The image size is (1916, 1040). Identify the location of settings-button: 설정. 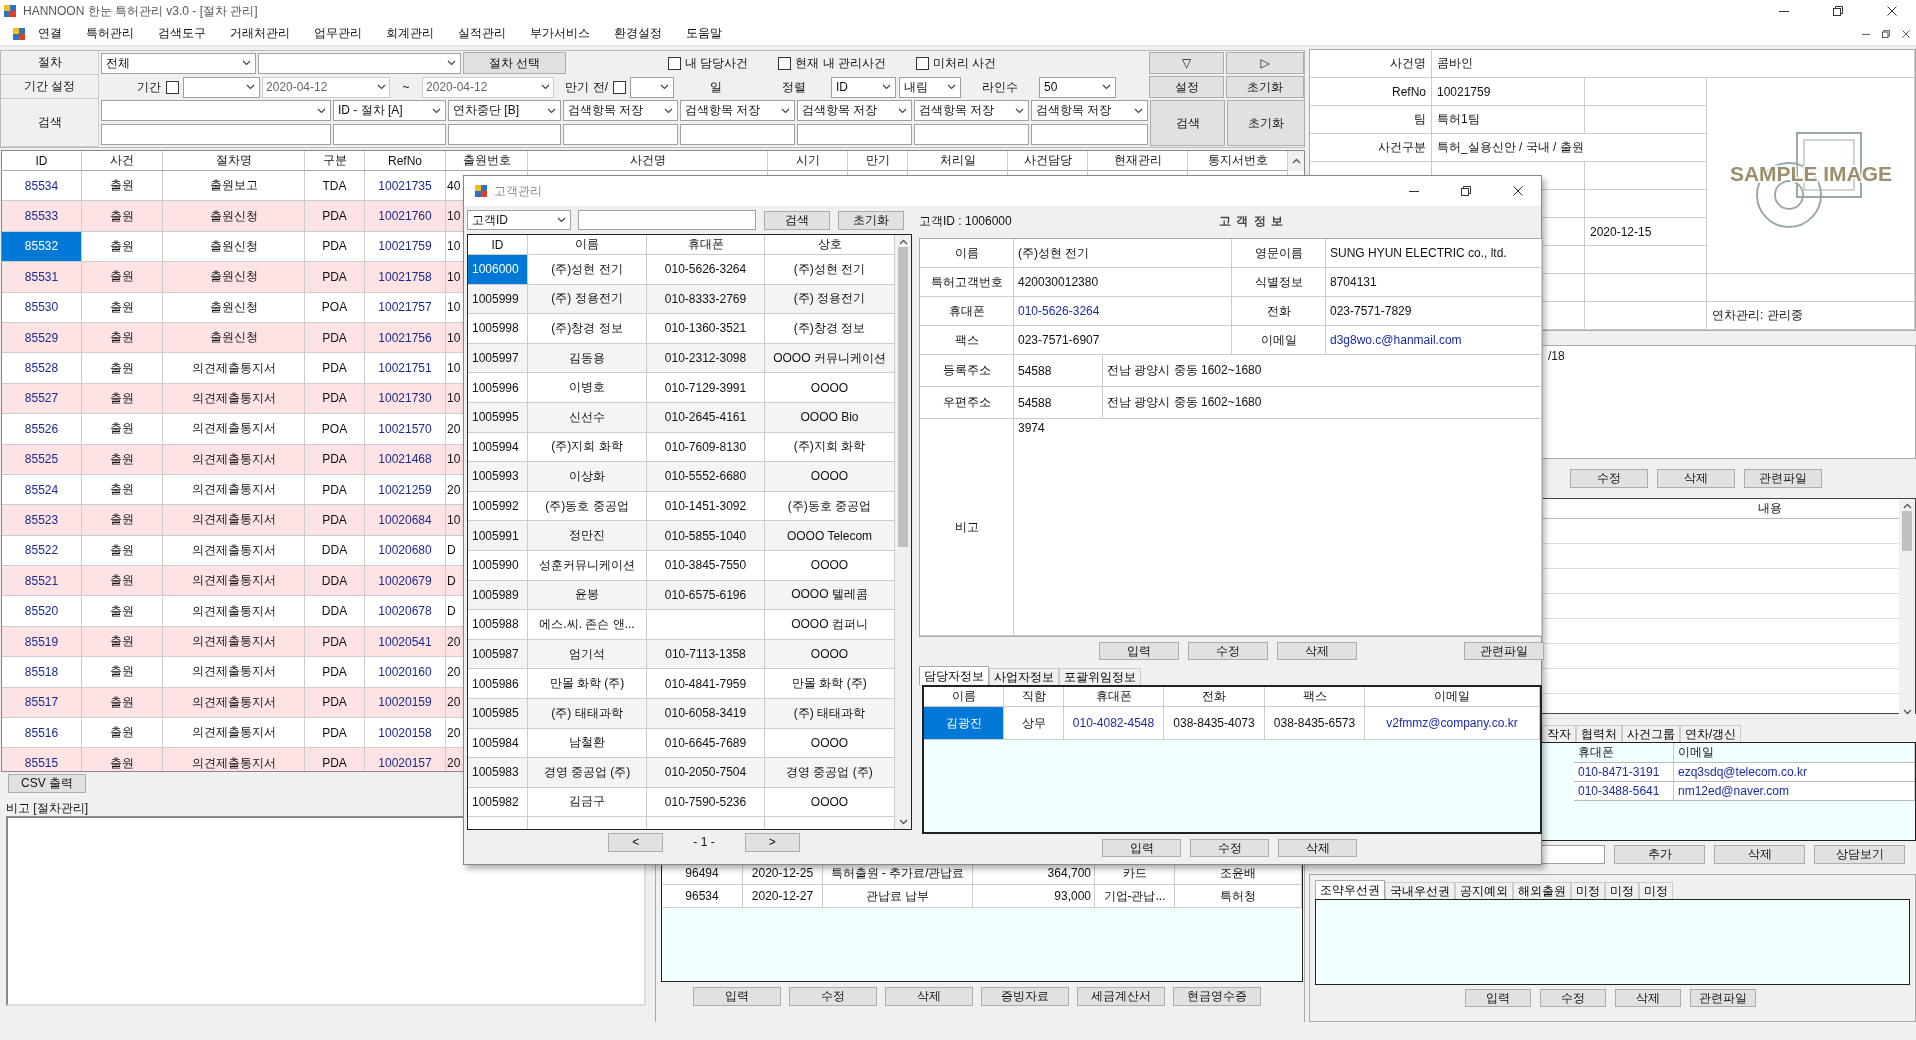
(1186, 87).